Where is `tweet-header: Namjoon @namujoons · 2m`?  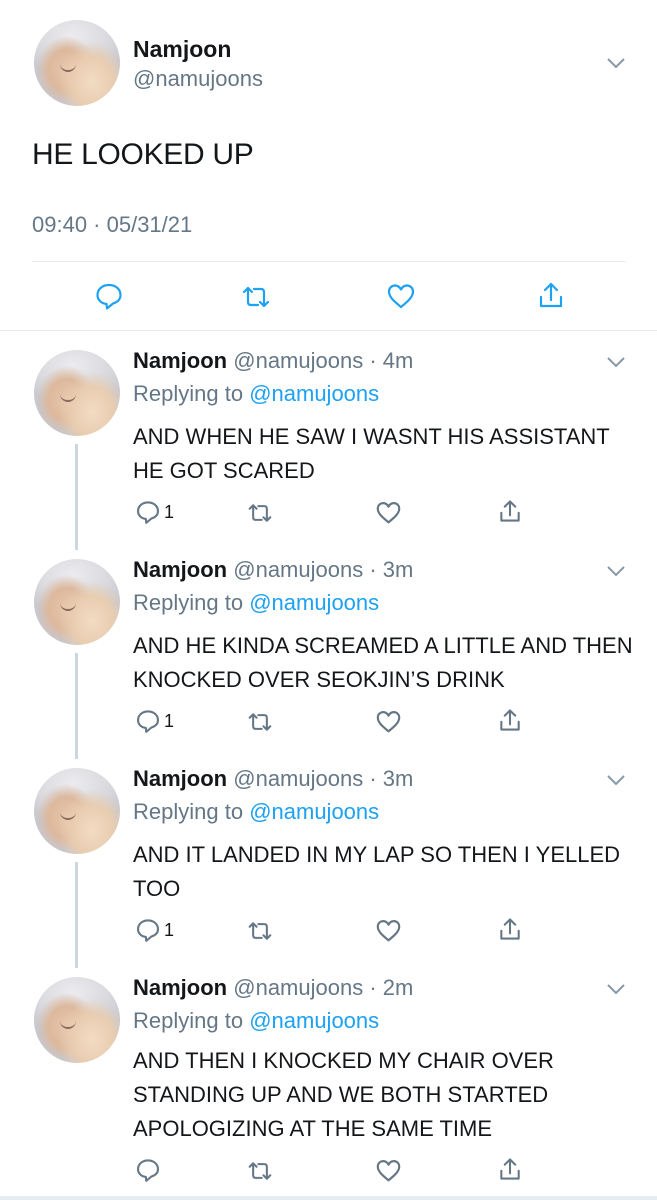 tweet-header: Namjoon @namujoons · 2m is located at coordinates (273, 988).